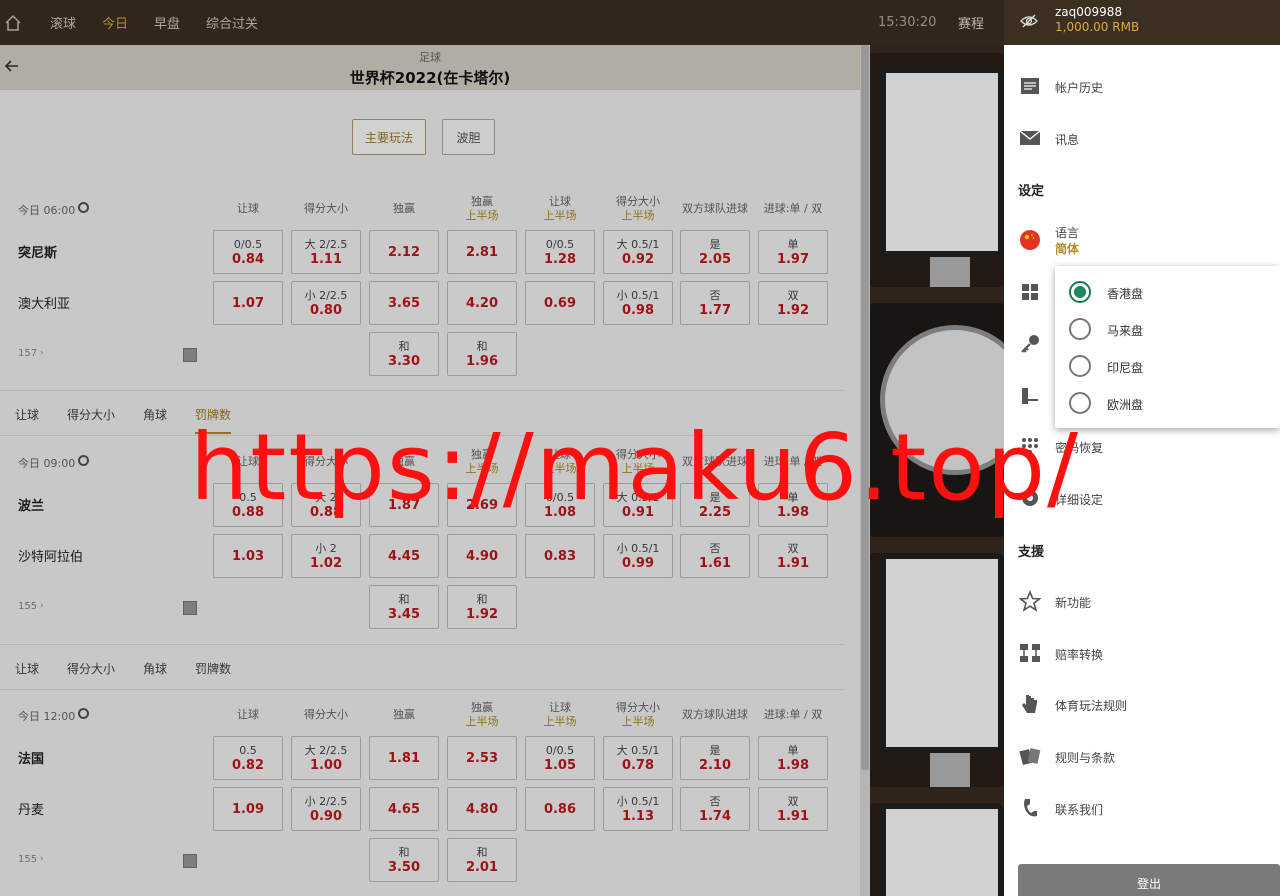  What do you see at coordinates (1030, 240) in the screenshot?
I see `china-flag-icon` at bounding box center [1030, 240].